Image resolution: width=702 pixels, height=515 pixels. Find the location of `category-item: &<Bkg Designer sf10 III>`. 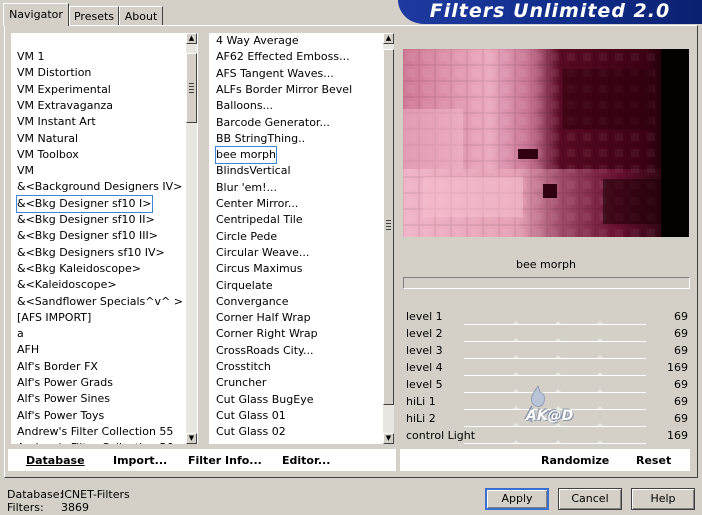

category-item: &<Bkg Designer sf10 III> is located at coordinates (87, 236).